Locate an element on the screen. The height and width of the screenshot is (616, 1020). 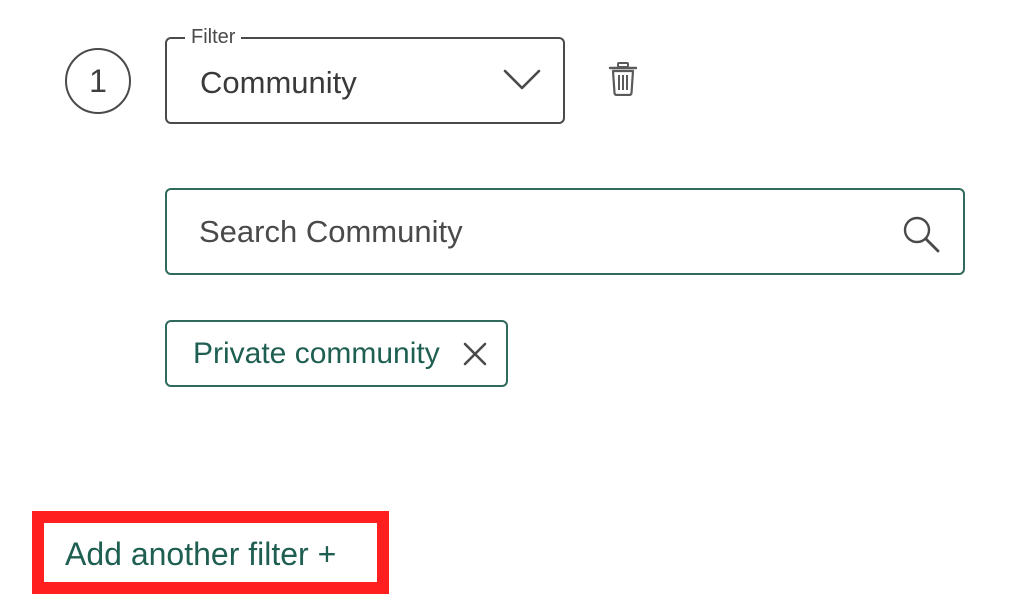
selected-filter-chip: Private community is located at coordinates (336, 353).